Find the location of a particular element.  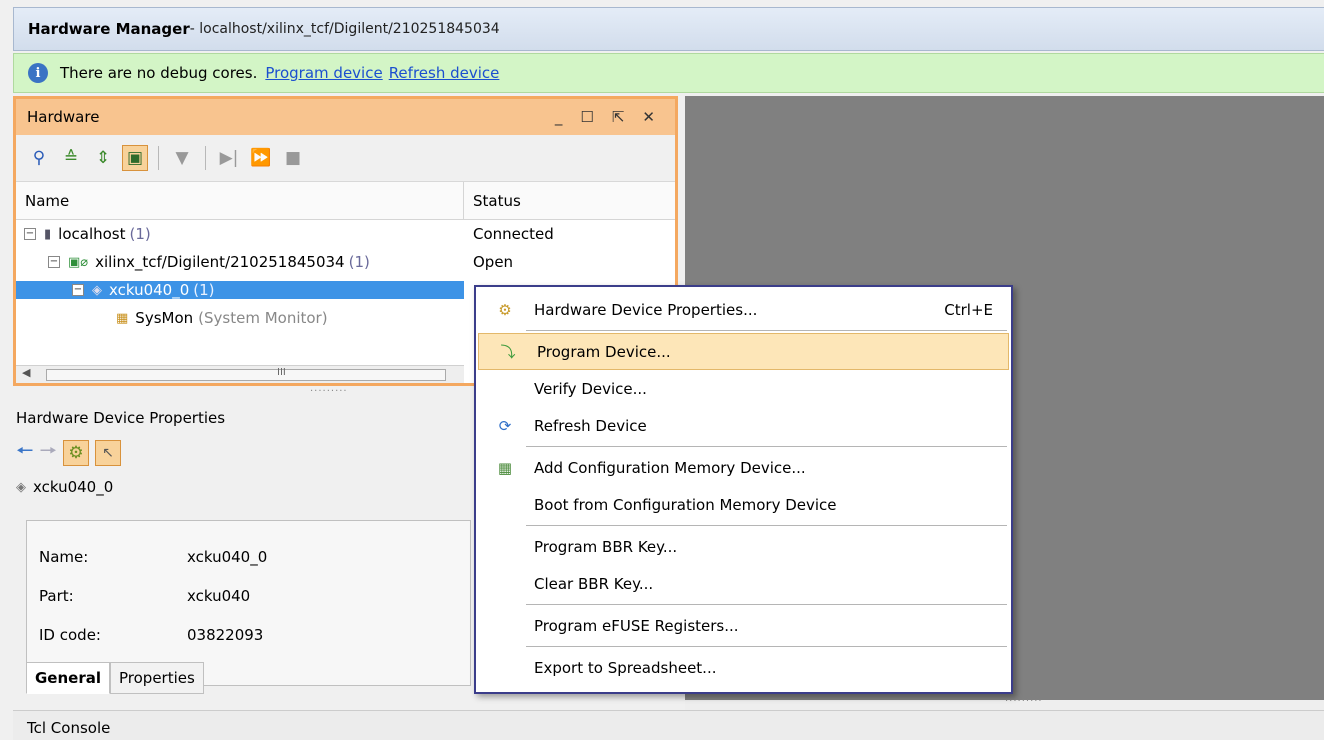

float-icon: ⇱ is located at coordinates (618, 117).